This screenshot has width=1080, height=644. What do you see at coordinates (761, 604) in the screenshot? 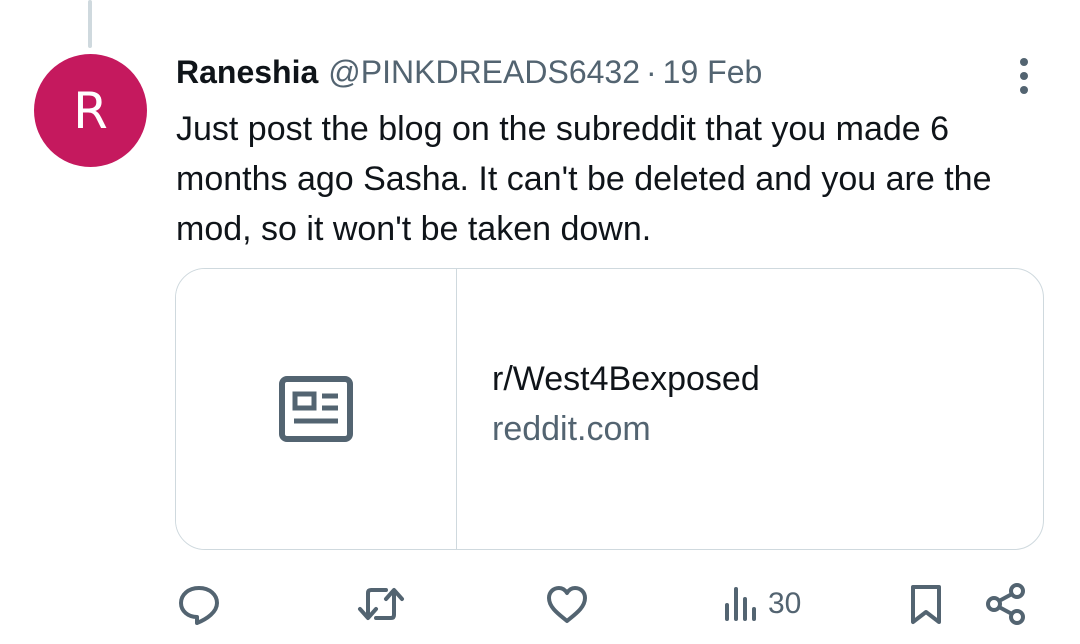
I see `views-button: 30` at bounding box center [761, 604].